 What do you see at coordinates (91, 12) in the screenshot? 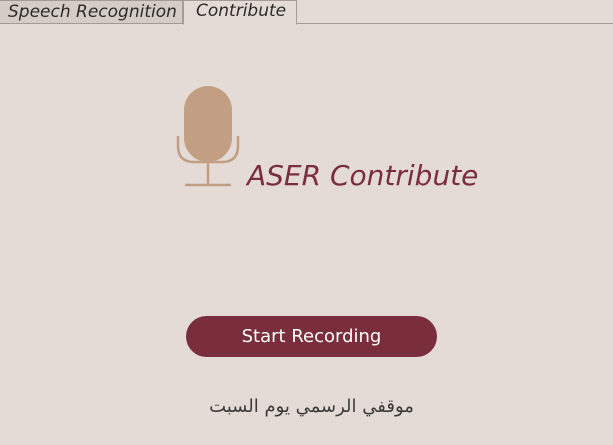
I see `tab-speech-recognition: Speech Recognition` at bounding box center [91, 12].